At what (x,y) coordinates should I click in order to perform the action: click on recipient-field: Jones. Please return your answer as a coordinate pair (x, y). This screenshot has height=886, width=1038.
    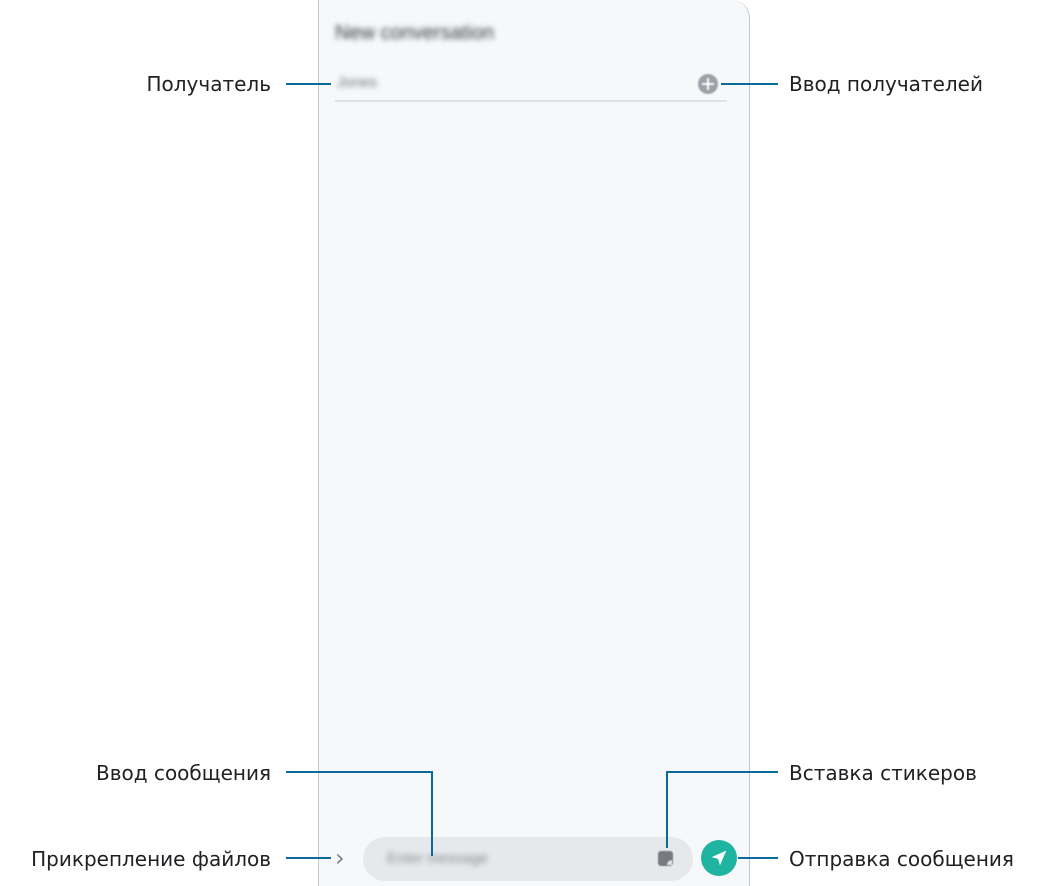
    Looking at the image, I should click on (357, 82).